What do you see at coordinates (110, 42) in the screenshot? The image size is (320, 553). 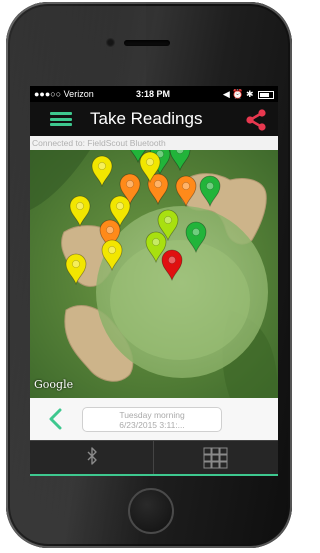 I see `front-camera` at bounding box center [110, 42].